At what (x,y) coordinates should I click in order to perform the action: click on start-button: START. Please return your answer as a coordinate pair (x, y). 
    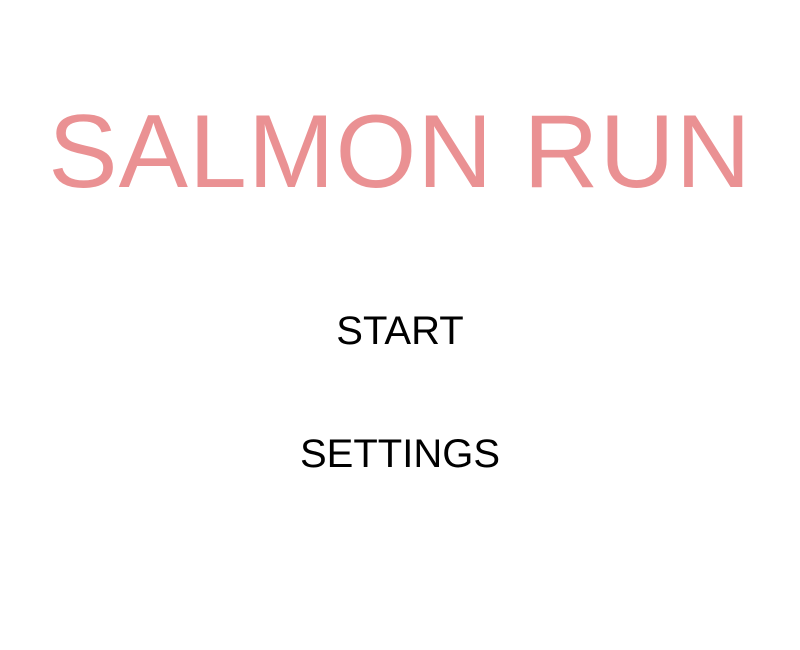
    Looking at the image, I should click on (399, 331).